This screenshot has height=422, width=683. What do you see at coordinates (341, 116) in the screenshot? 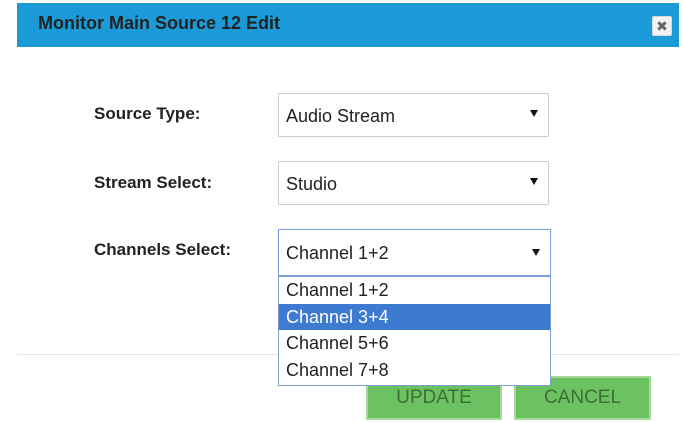
I see `source-type-value: Audio Stream` at bounding box center [341, 116].